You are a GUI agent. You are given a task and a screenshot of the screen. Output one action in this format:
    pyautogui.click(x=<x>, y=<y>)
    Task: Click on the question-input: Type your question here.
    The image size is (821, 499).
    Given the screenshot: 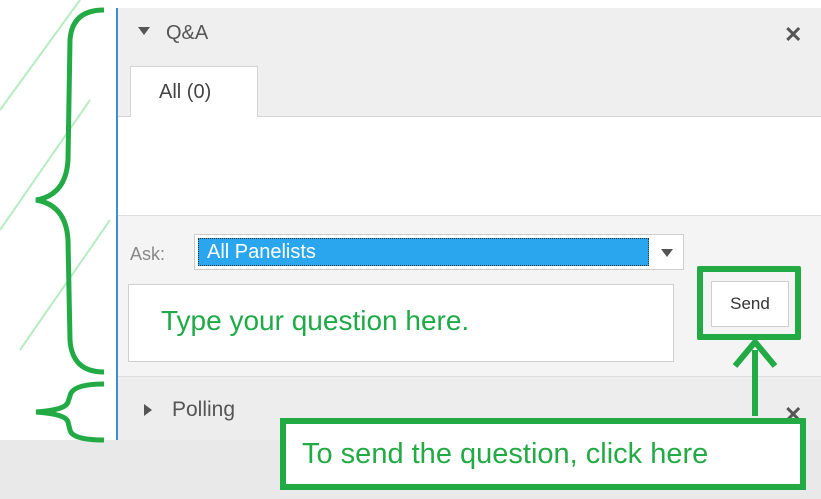 What is the action you would take?
    pyautogui.click(x=401, y=323)
    